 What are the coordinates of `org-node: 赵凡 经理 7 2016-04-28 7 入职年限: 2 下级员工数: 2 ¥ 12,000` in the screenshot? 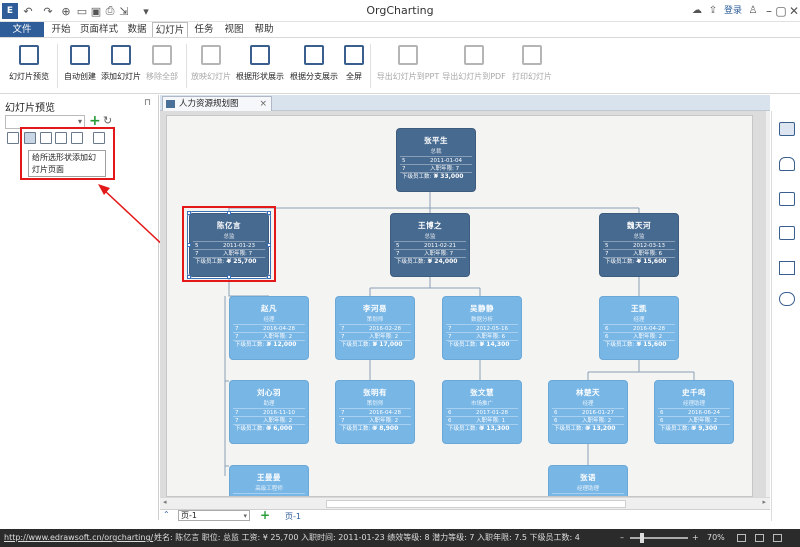 It's located at (269, 328).